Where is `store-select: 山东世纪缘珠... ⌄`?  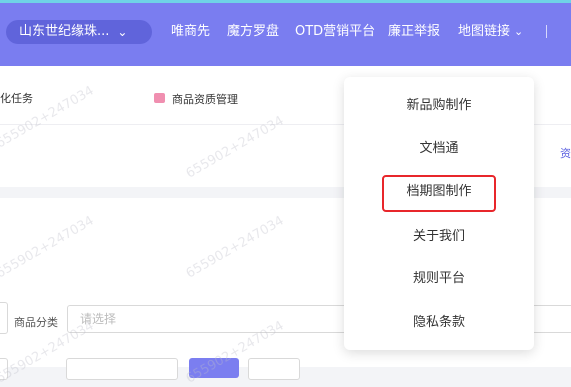 store-select: 山东世纪缘珠... ⌄ is located at coordinates (79, 32).